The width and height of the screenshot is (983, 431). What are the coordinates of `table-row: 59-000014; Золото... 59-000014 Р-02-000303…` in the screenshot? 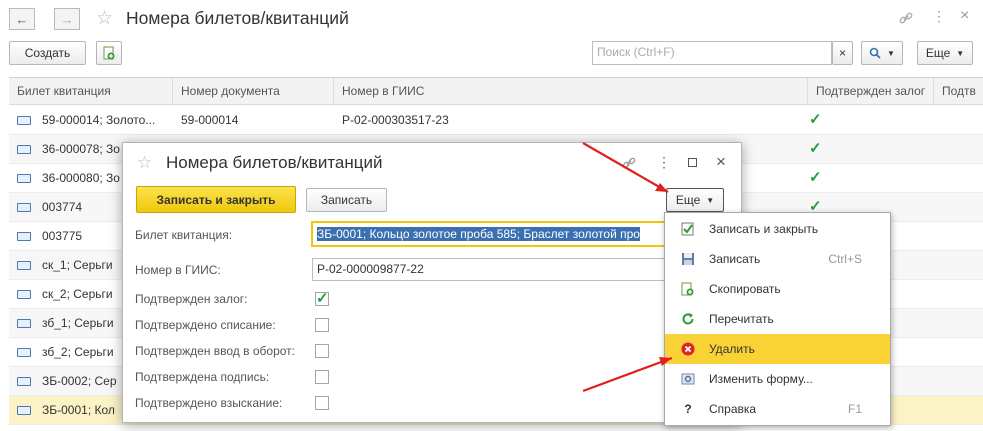 It's located at (496, 120).